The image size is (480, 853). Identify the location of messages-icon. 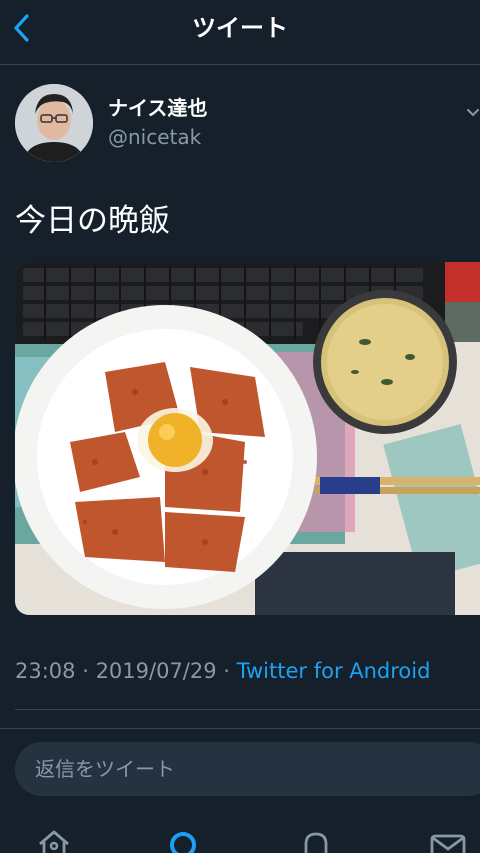
(448, 840).